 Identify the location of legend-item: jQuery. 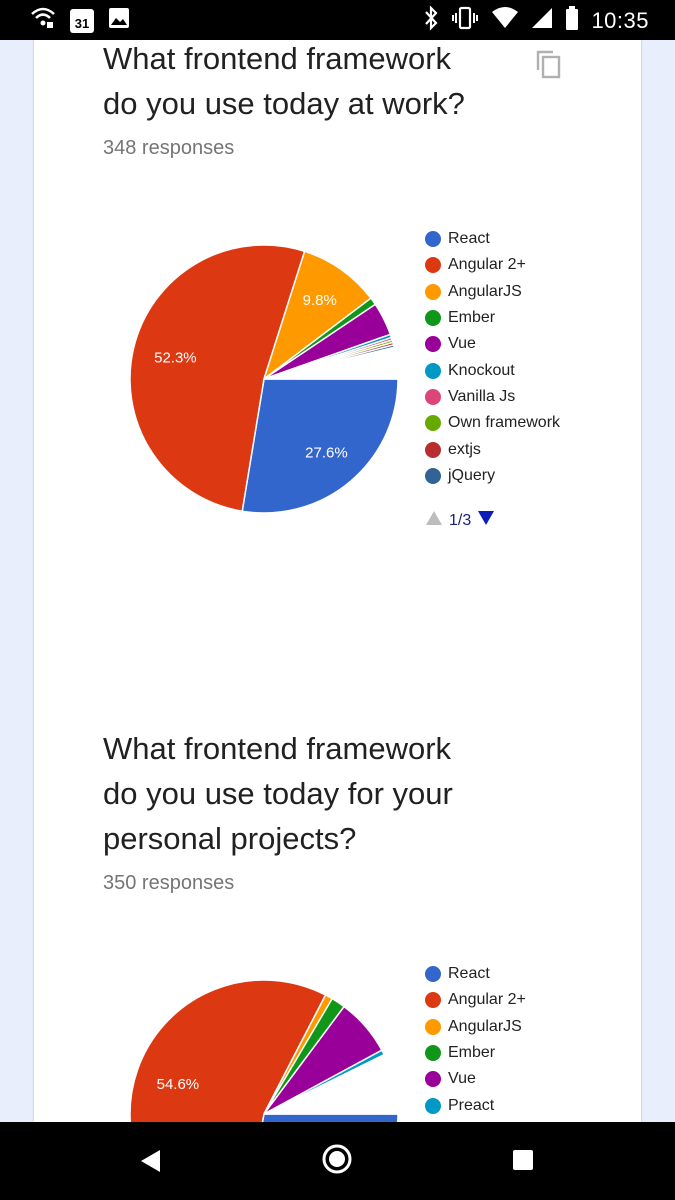
(492, 476).